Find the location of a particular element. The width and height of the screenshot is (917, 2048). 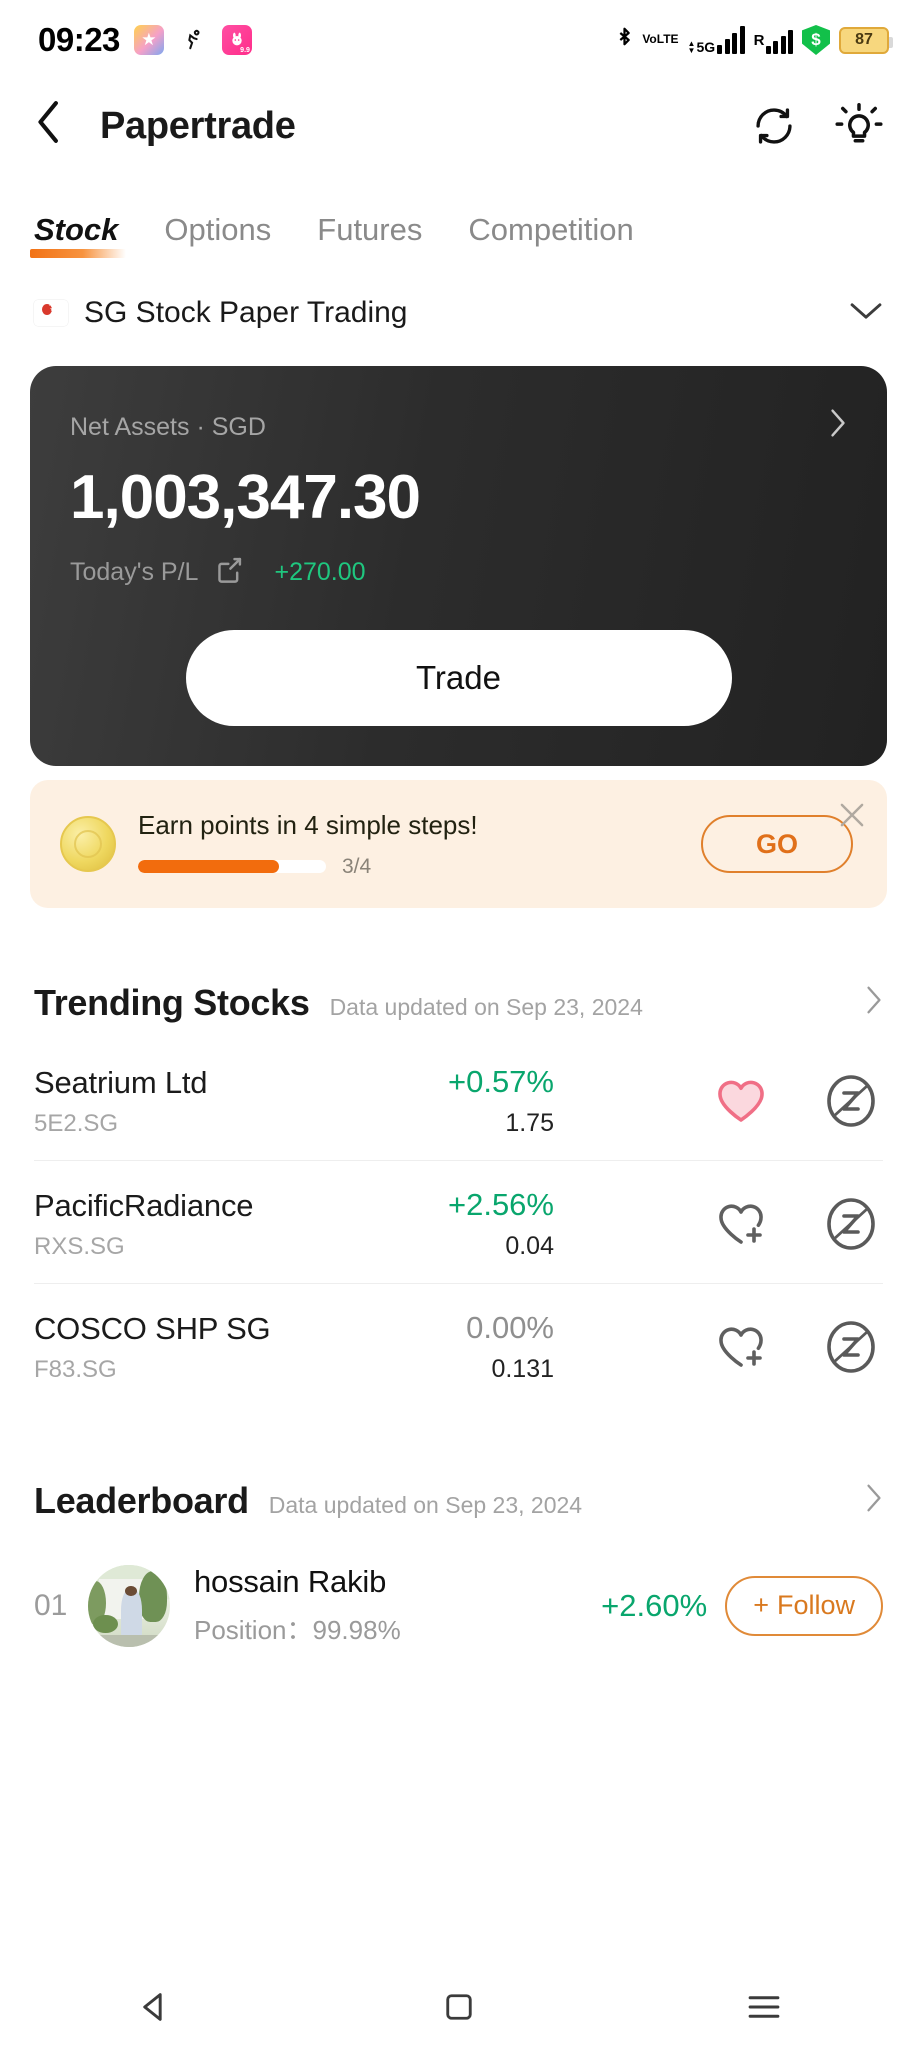

stock-identity: COSCO SHP SG F83.SG is located at coordinates (194, 1347).